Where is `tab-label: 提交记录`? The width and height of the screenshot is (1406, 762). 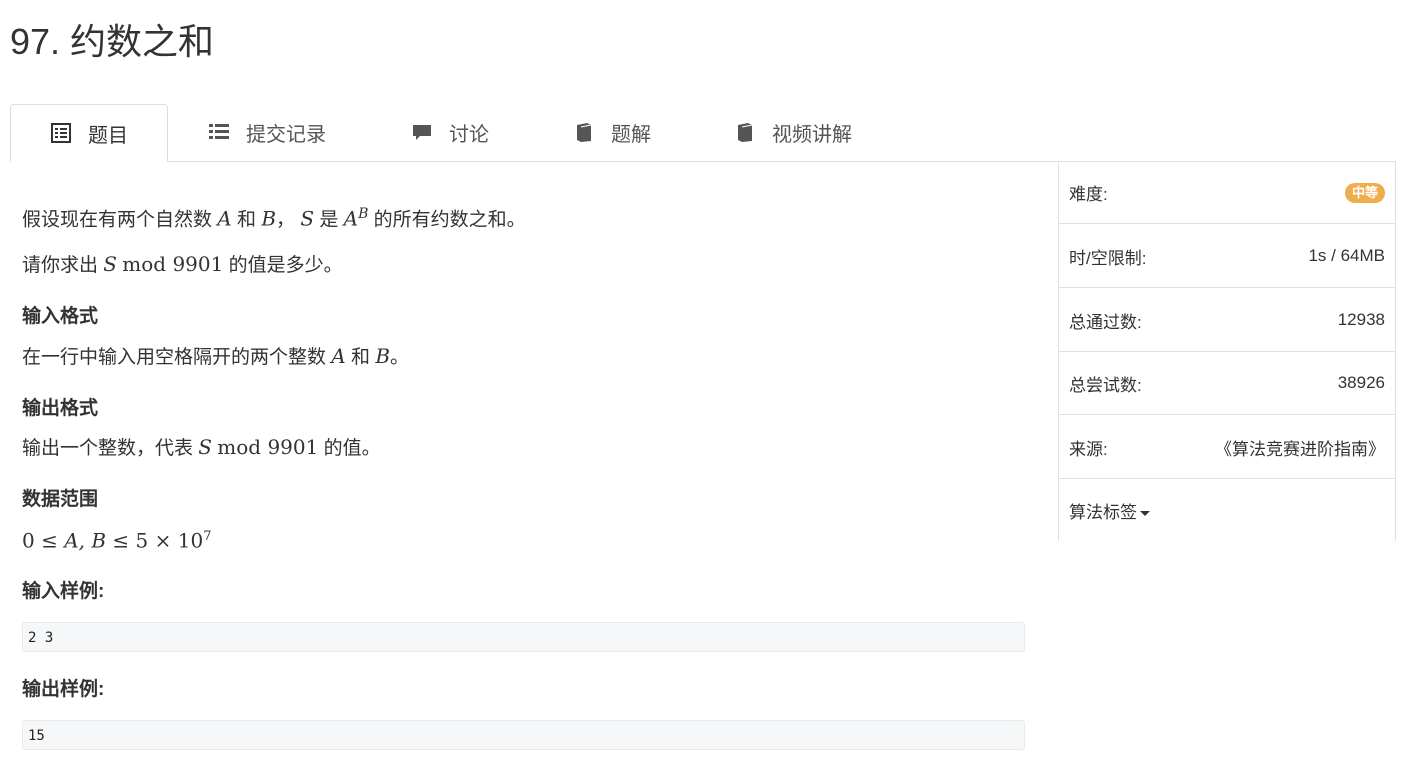
tab-label: 提交记录 is located at coordinates (286, 134).